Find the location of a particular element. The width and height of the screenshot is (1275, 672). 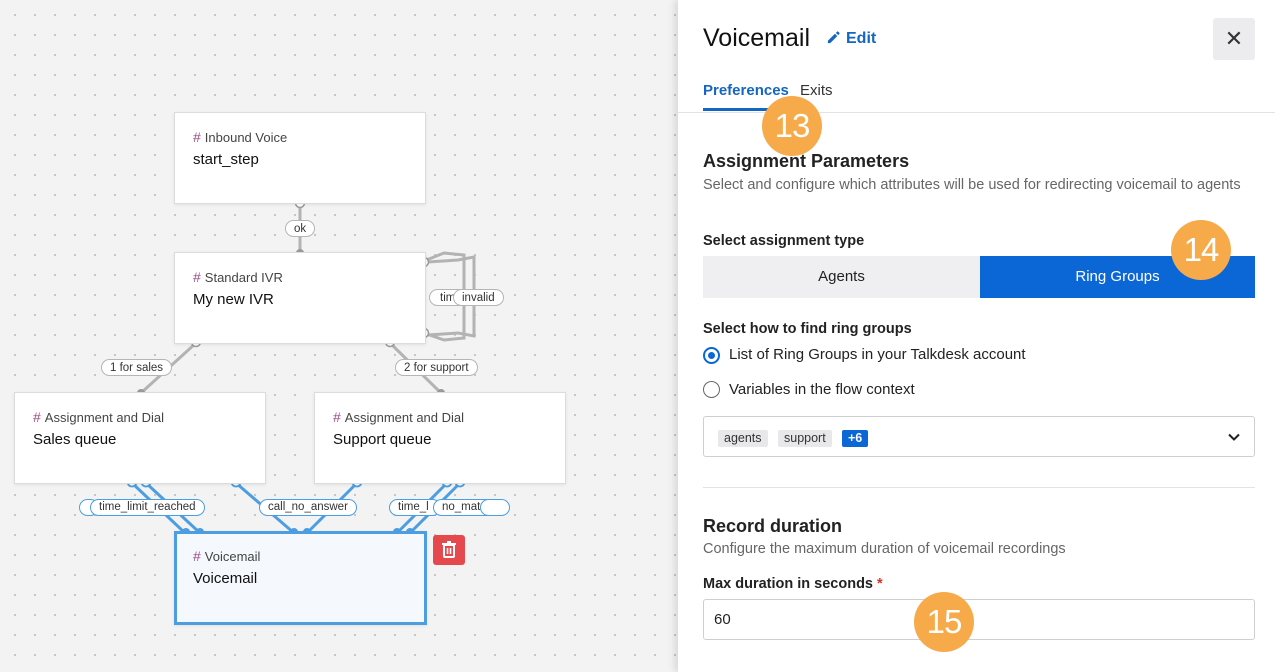

flow-node-support: # Assignment and Dial Support queue is located at coordinates (440, 438).